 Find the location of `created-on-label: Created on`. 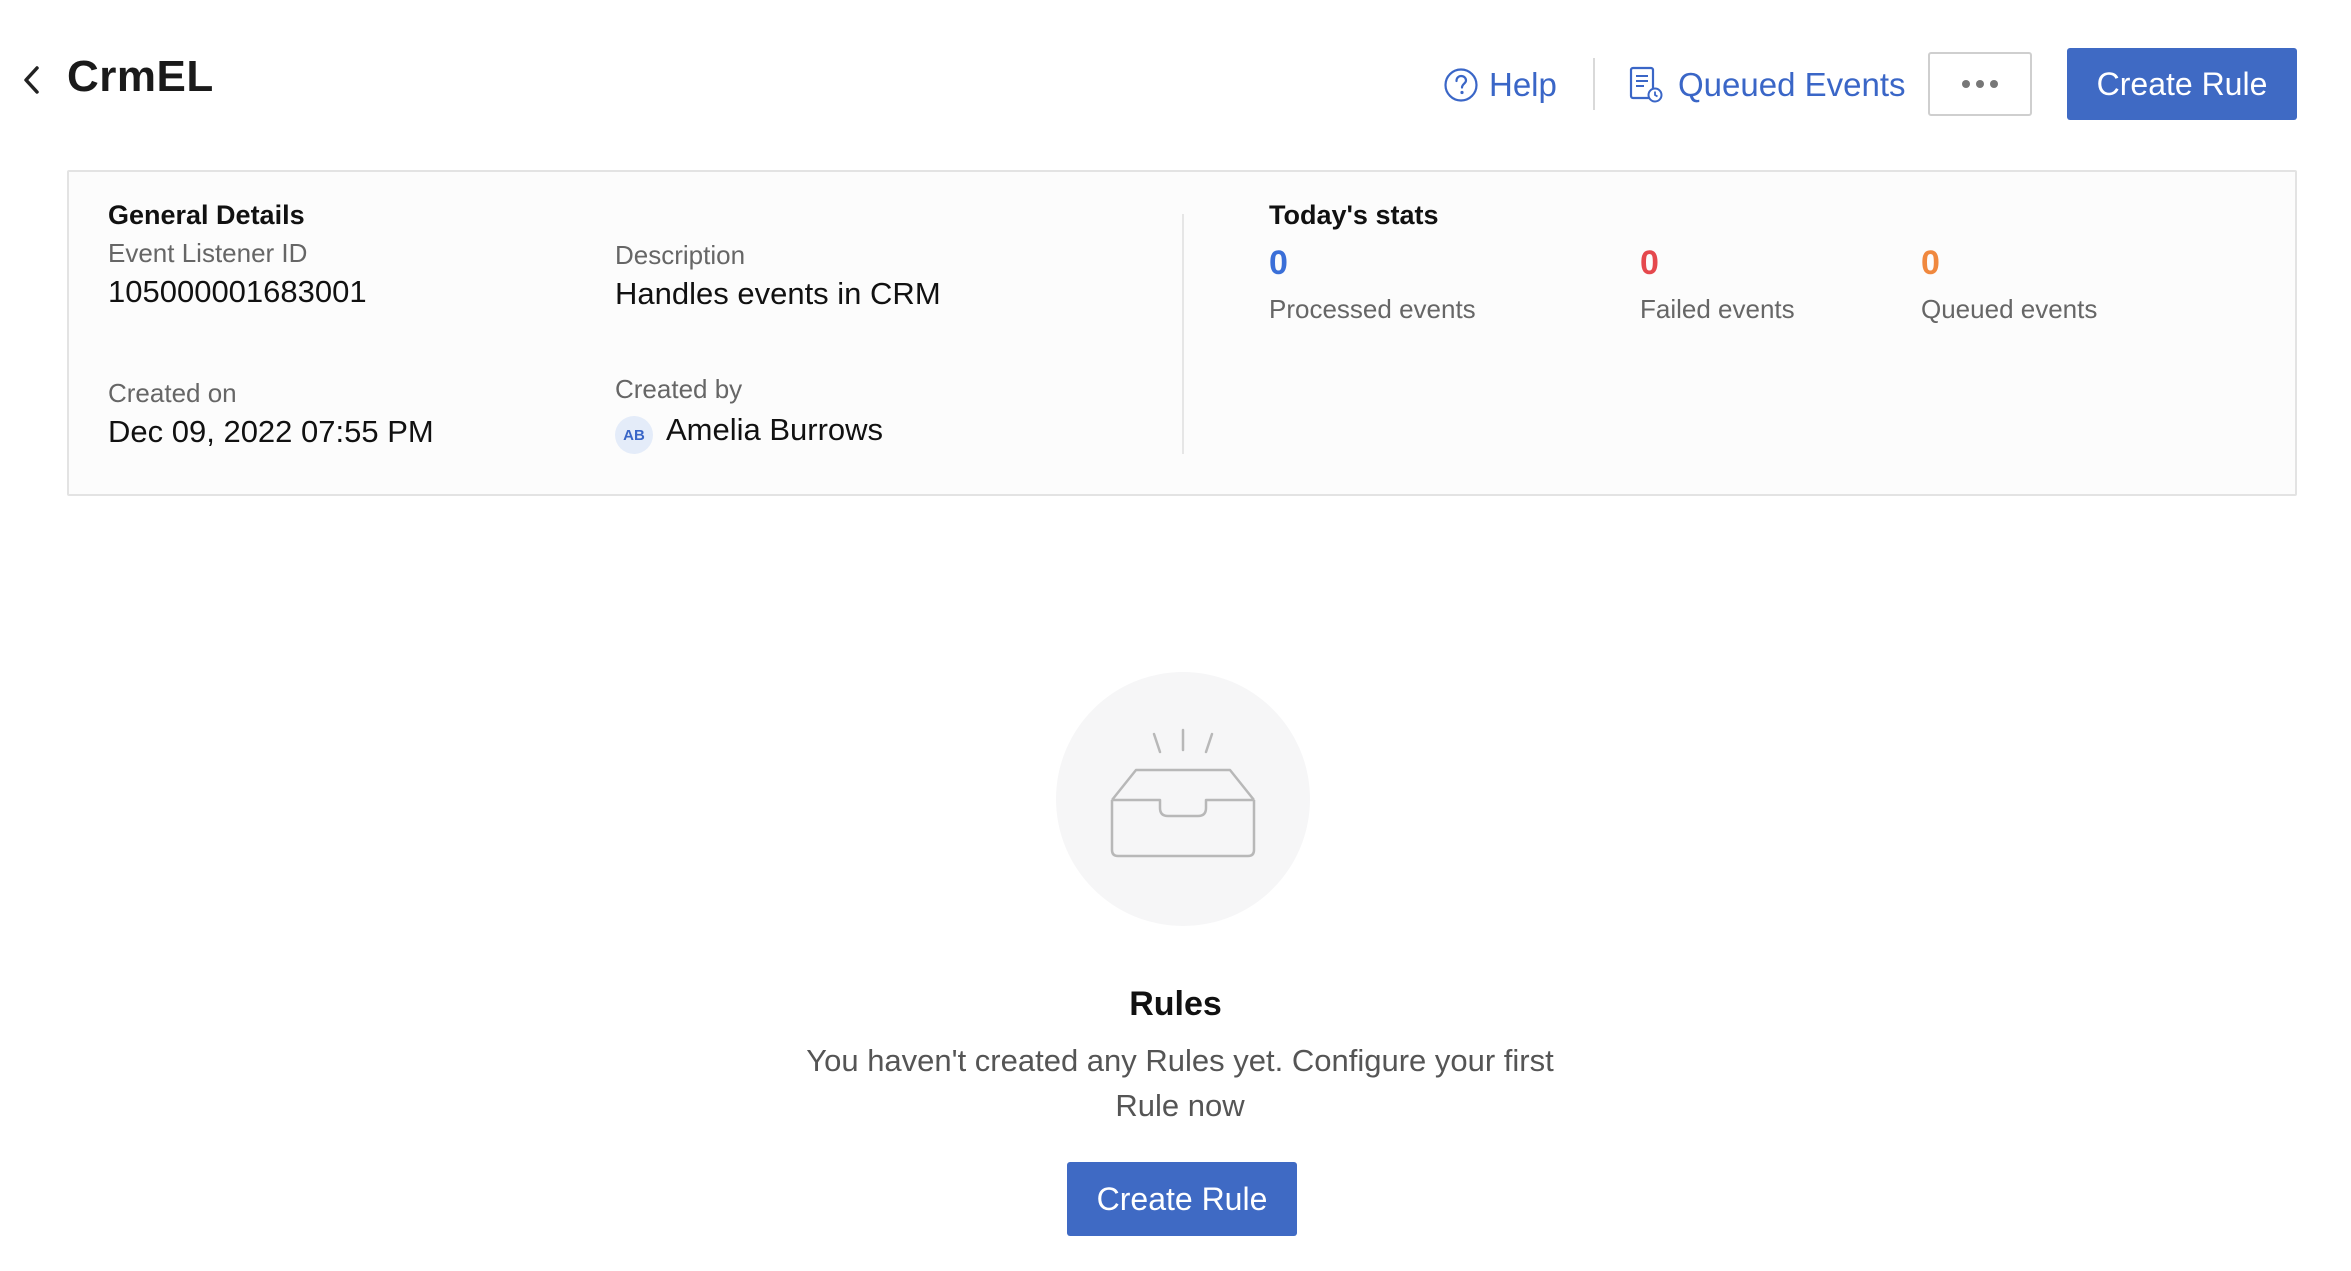

created-on-label: Created on is located at coordinates (172, 393).